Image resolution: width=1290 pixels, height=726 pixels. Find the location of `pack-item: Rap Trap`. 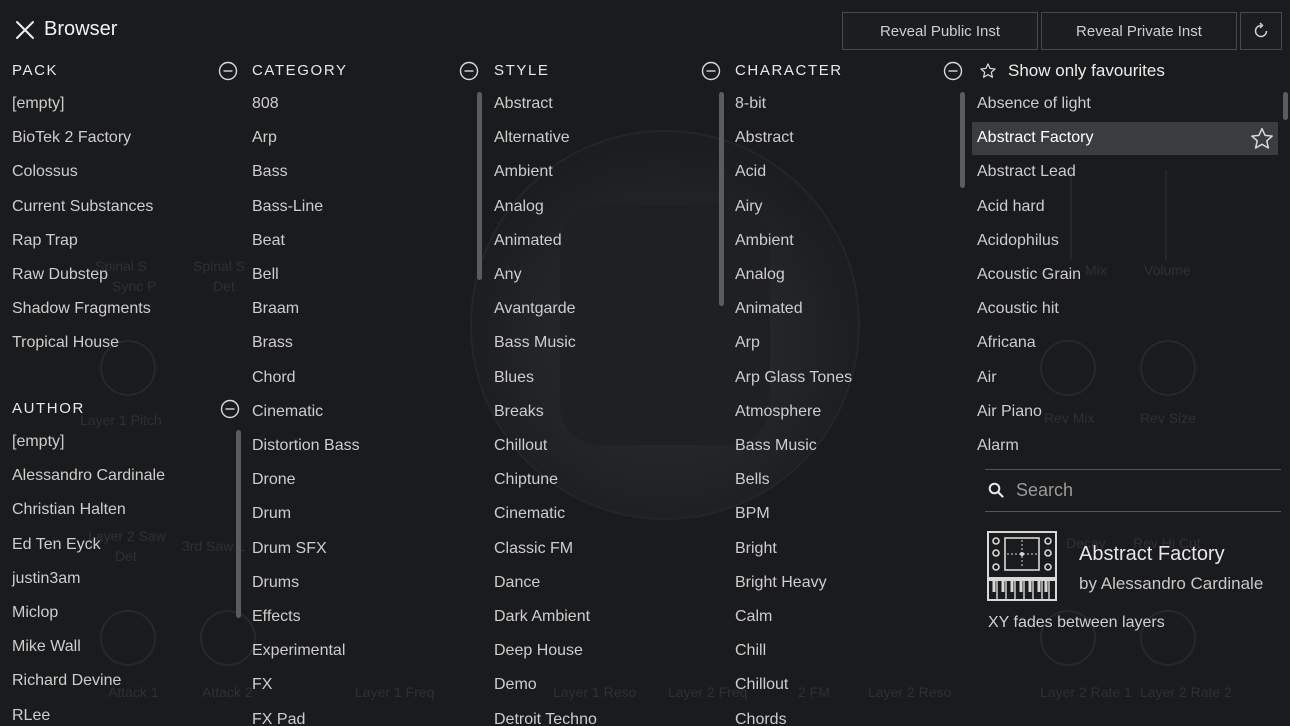

pack-item: Rap Trap is located at coordinates (45, 241).